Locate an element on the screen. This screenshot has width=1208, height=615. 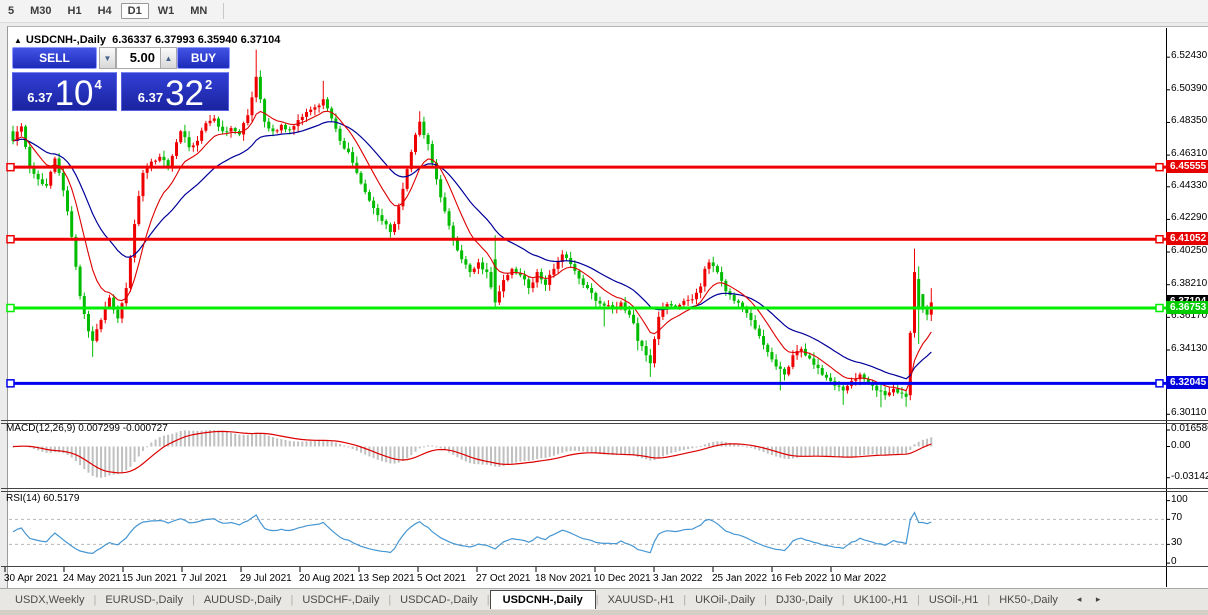
chart-tab: DJ30-,Daily is located at coordinates (804, 600).